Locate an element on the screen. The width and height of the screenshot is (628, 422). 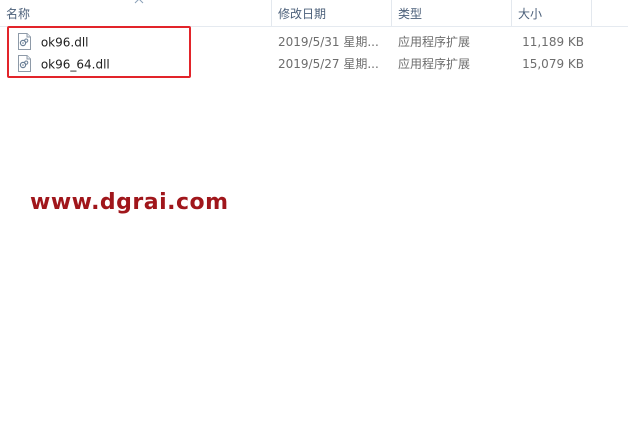
column-header-type-label: 类型 is located at coordinates (410, 14).